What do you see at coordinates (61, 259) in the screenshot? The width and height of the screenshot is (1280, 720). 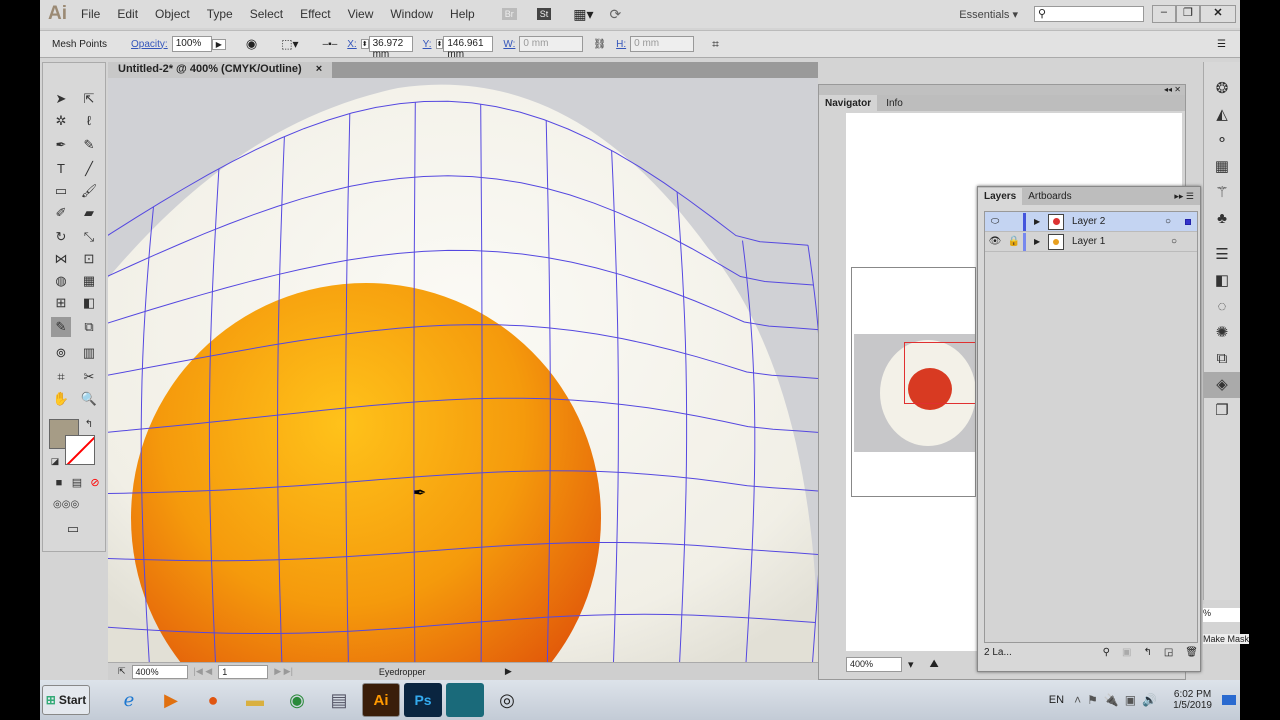 I see `width-tool-icon: ⋈` at bounding box center [61, 259].